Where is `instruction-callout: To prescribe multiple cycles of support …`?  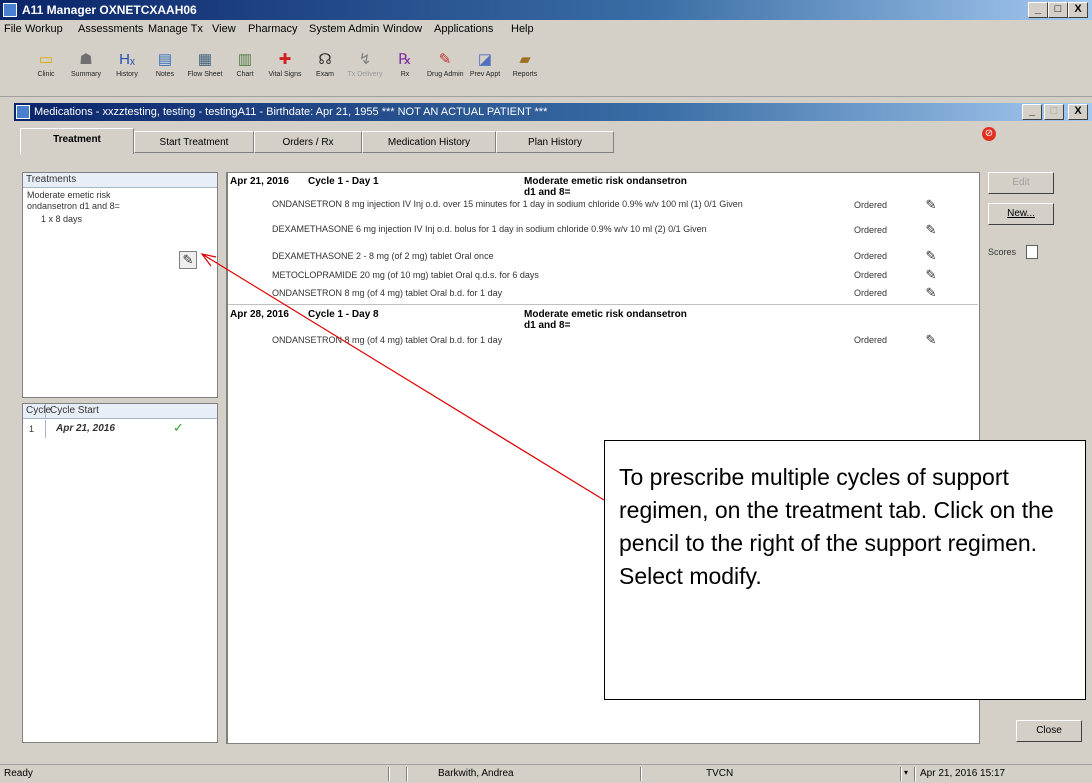 instruction-callout: To prescribe multiple cycles of support … is located at coordinates (845, 570).